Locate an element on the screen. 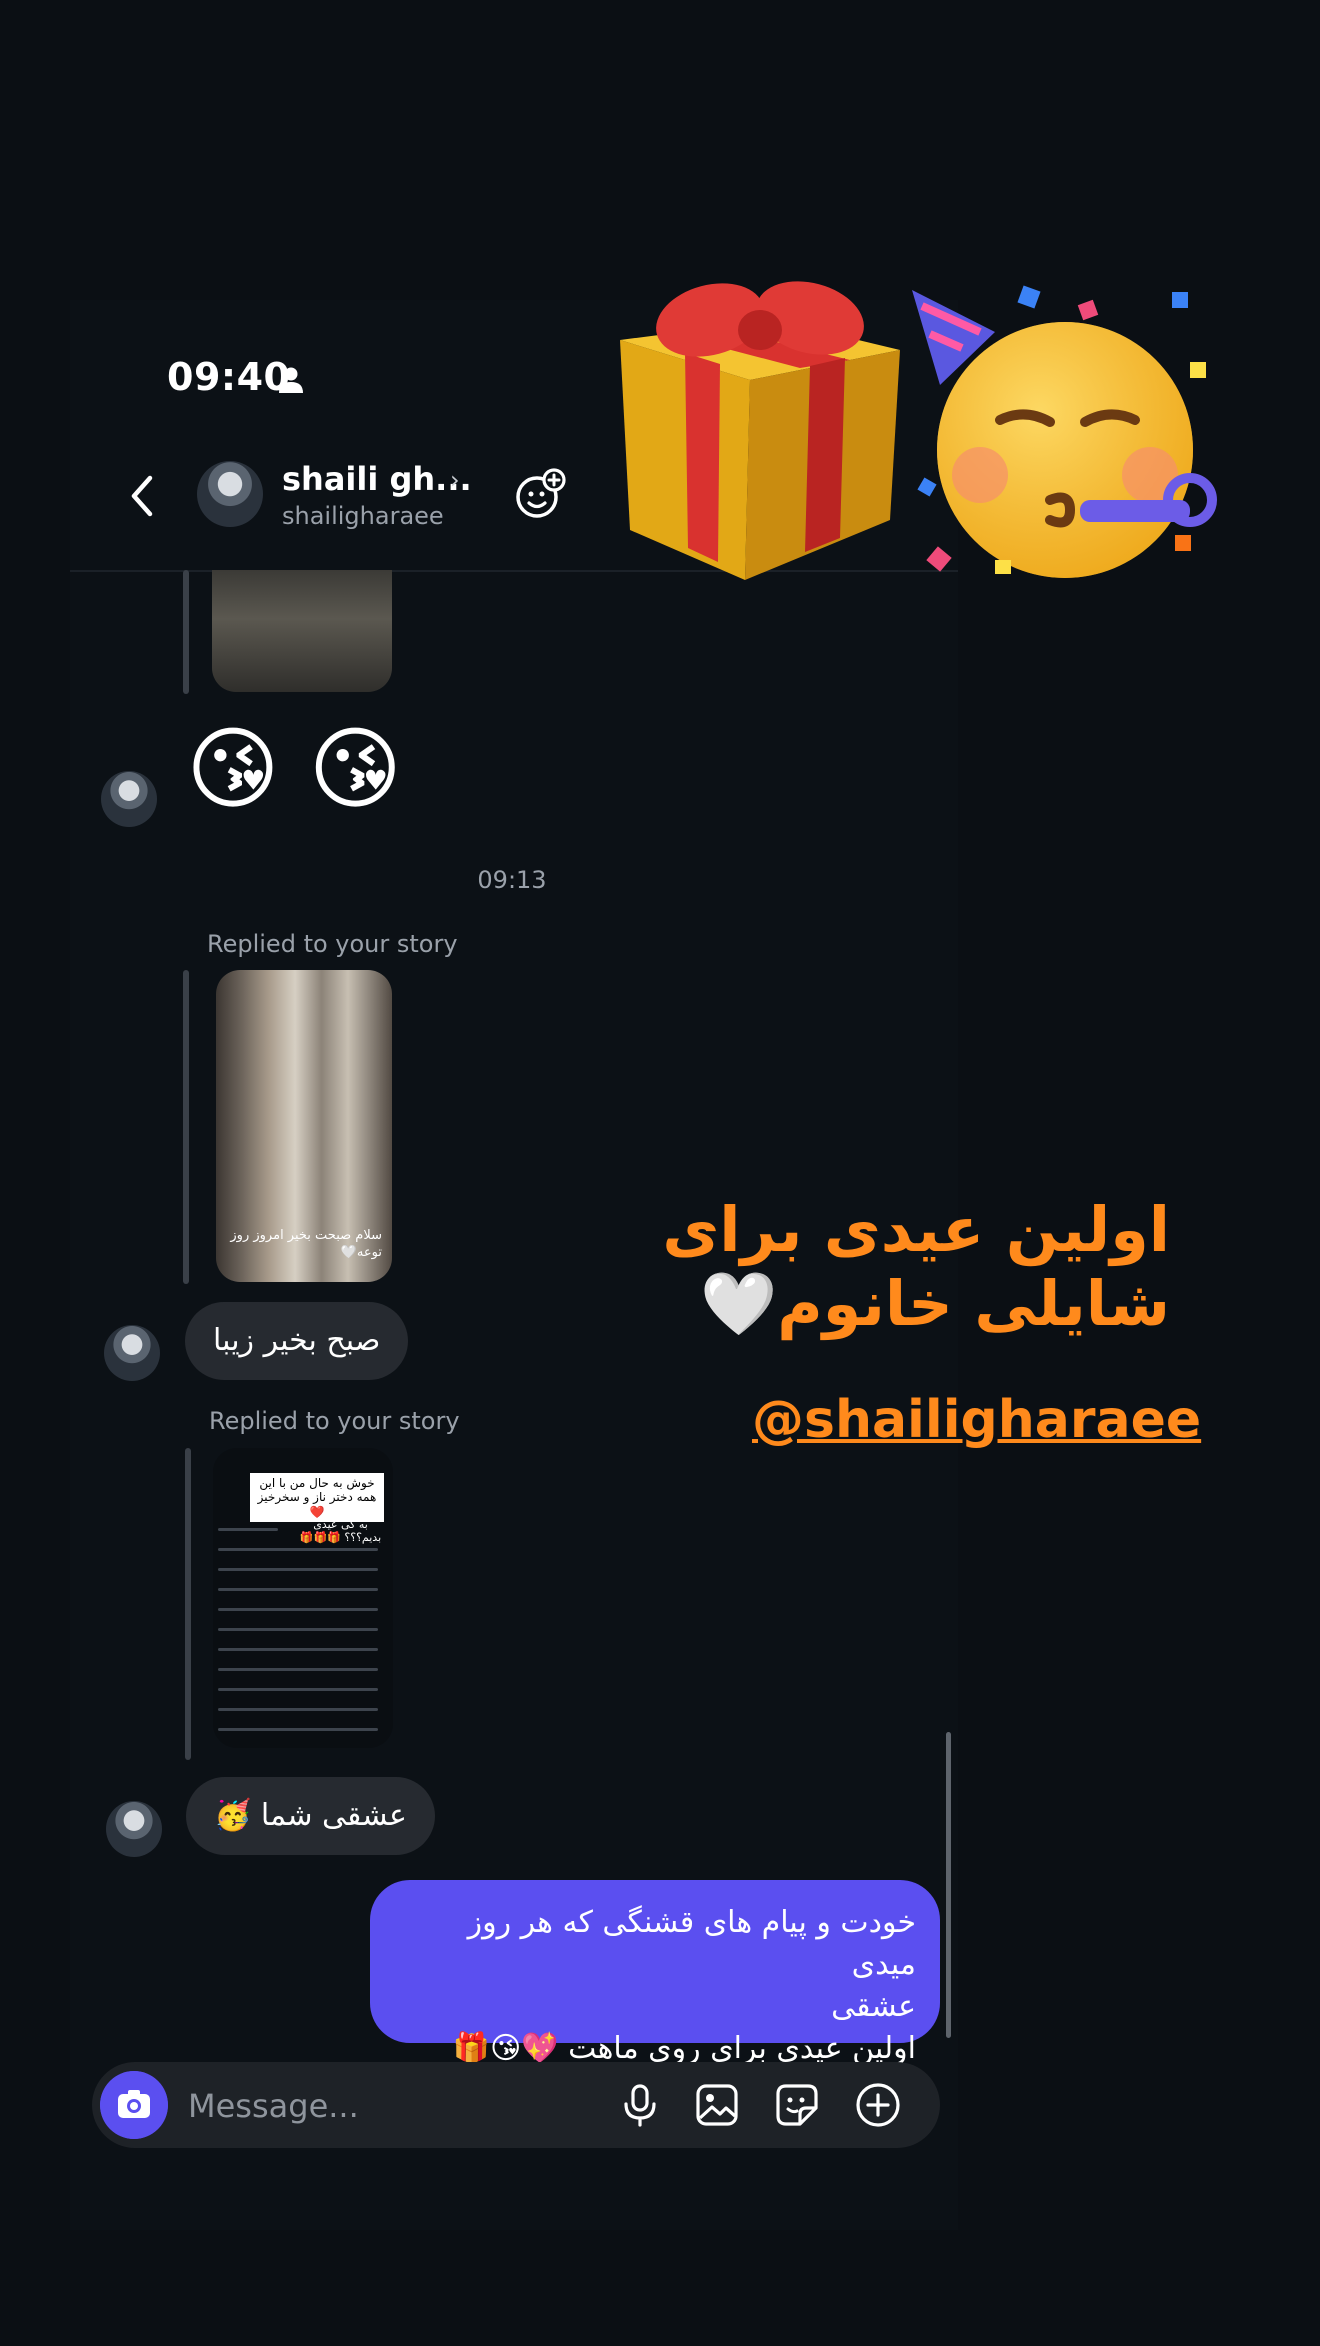  add-icon is located at coordinates (878, 2105).